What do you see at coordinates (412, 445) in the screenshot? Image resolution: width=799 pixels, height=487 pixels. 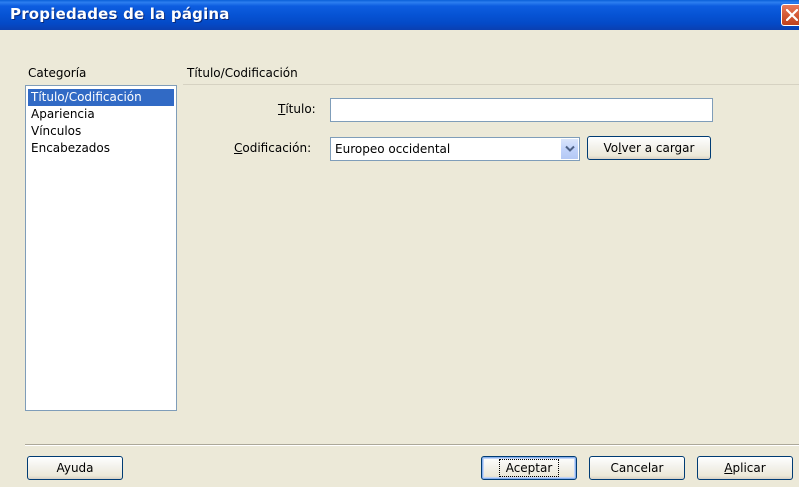 I see `footer-divider` at bounding box center [412, 445].